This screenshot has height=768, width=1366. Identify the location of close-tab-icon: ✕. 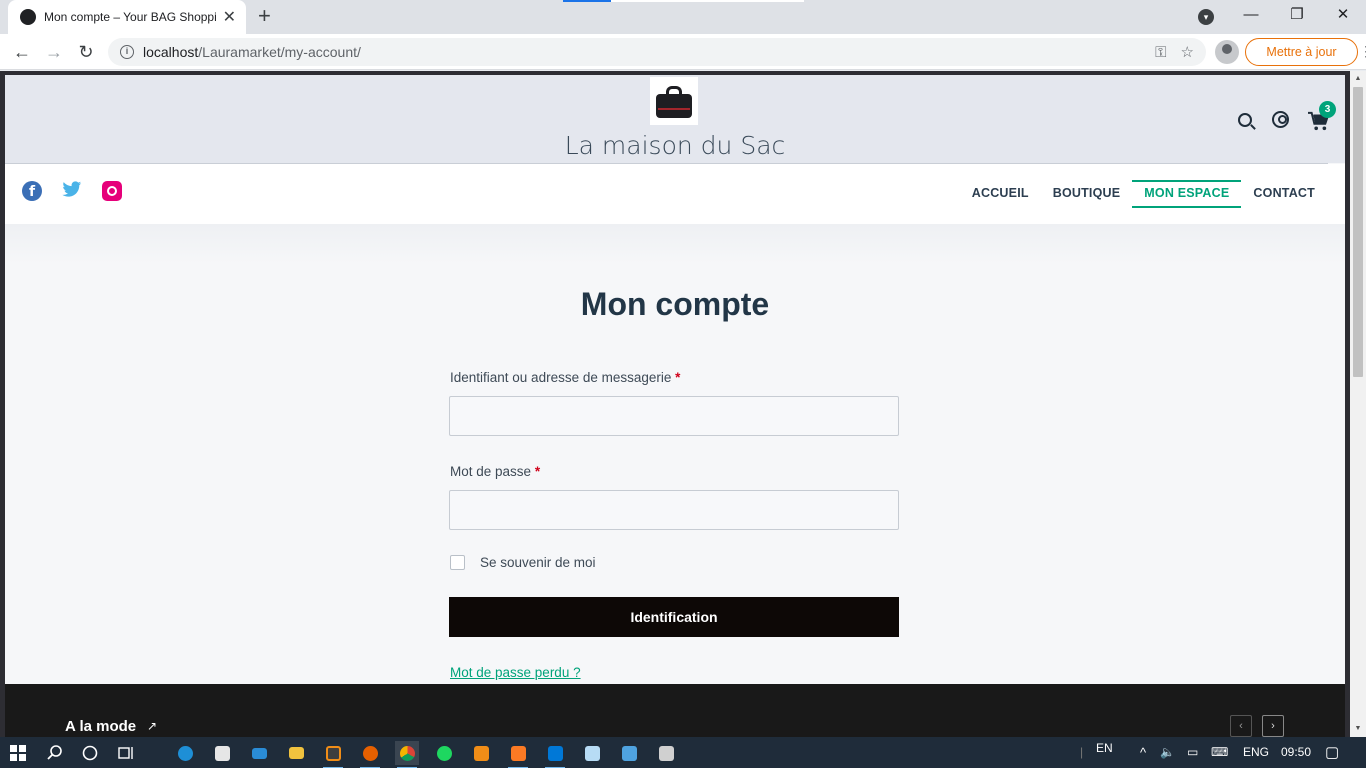
(229, 17).